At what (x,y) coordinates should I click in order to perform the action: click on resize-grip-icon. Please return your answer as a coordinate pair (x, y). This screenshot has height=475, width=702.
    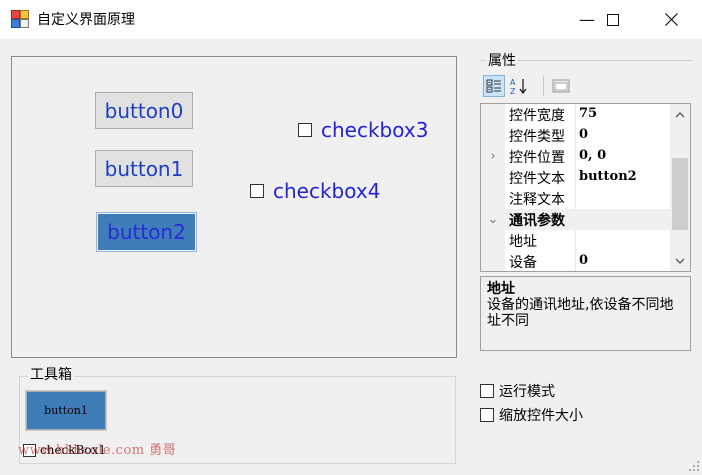
    Looking at the image, I should click on (694, 466).